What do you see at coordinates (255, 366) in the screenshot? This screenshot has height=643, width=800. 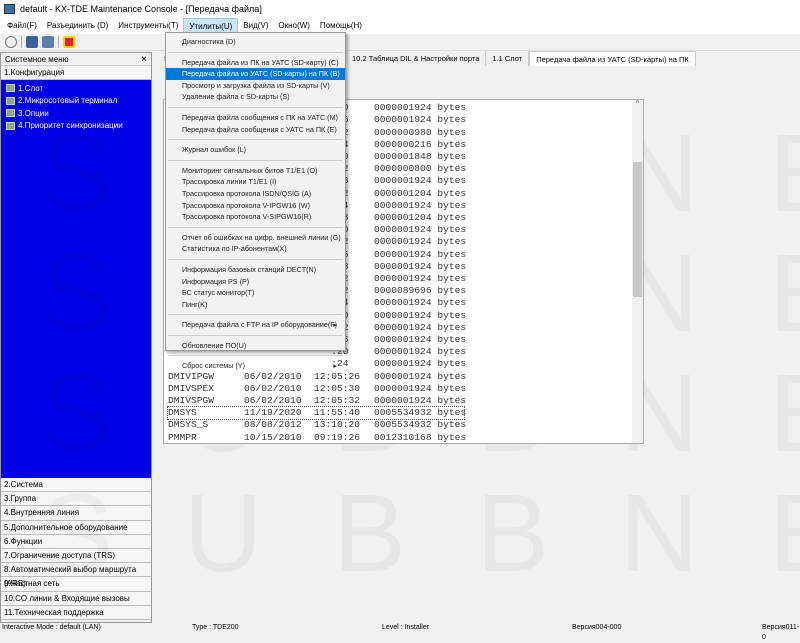 I see `menu-item: Сброс системы (Y)▸` at bounding box center [255, 366].